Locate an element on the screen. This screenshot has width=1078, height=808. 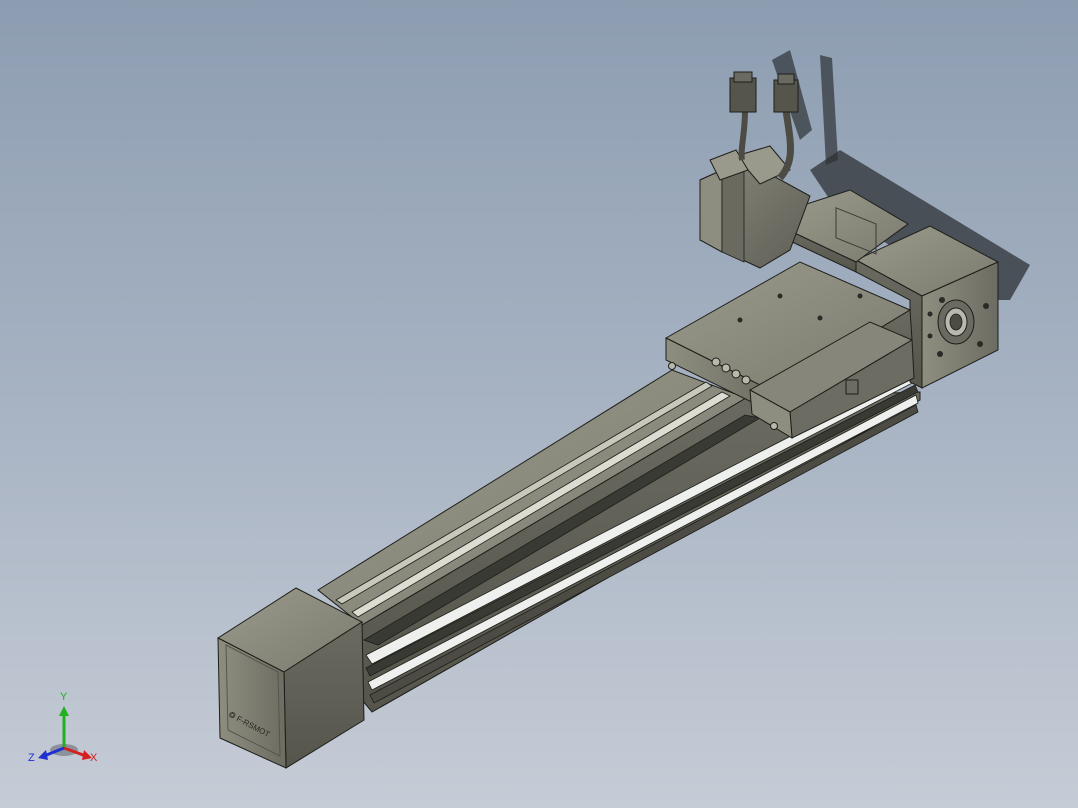
z-axis-label: Z is located at coordinates (31, 758).